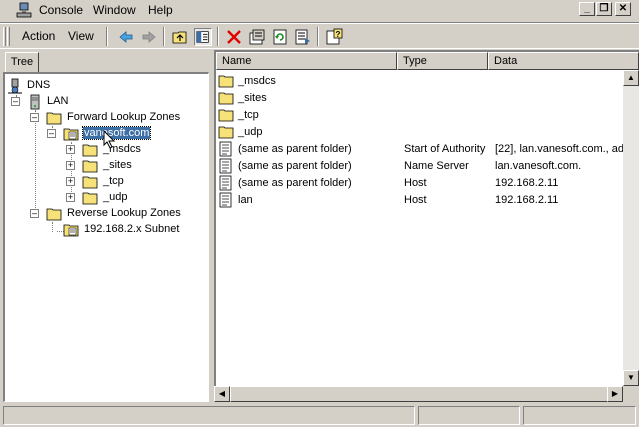 The height and width of the screenshot is (427, 639). What do you see at coordinates (334, 37) in the screenshot?
I see `help-icon: ?` at bounding box center [334, 37].